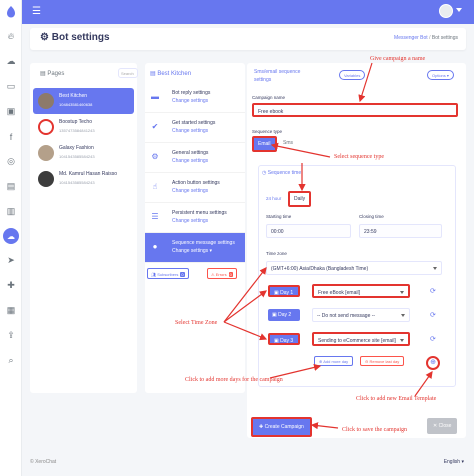 This screenshot has height=476, width=474. I want to click on arrow-sequence-type, so click(300, 150).